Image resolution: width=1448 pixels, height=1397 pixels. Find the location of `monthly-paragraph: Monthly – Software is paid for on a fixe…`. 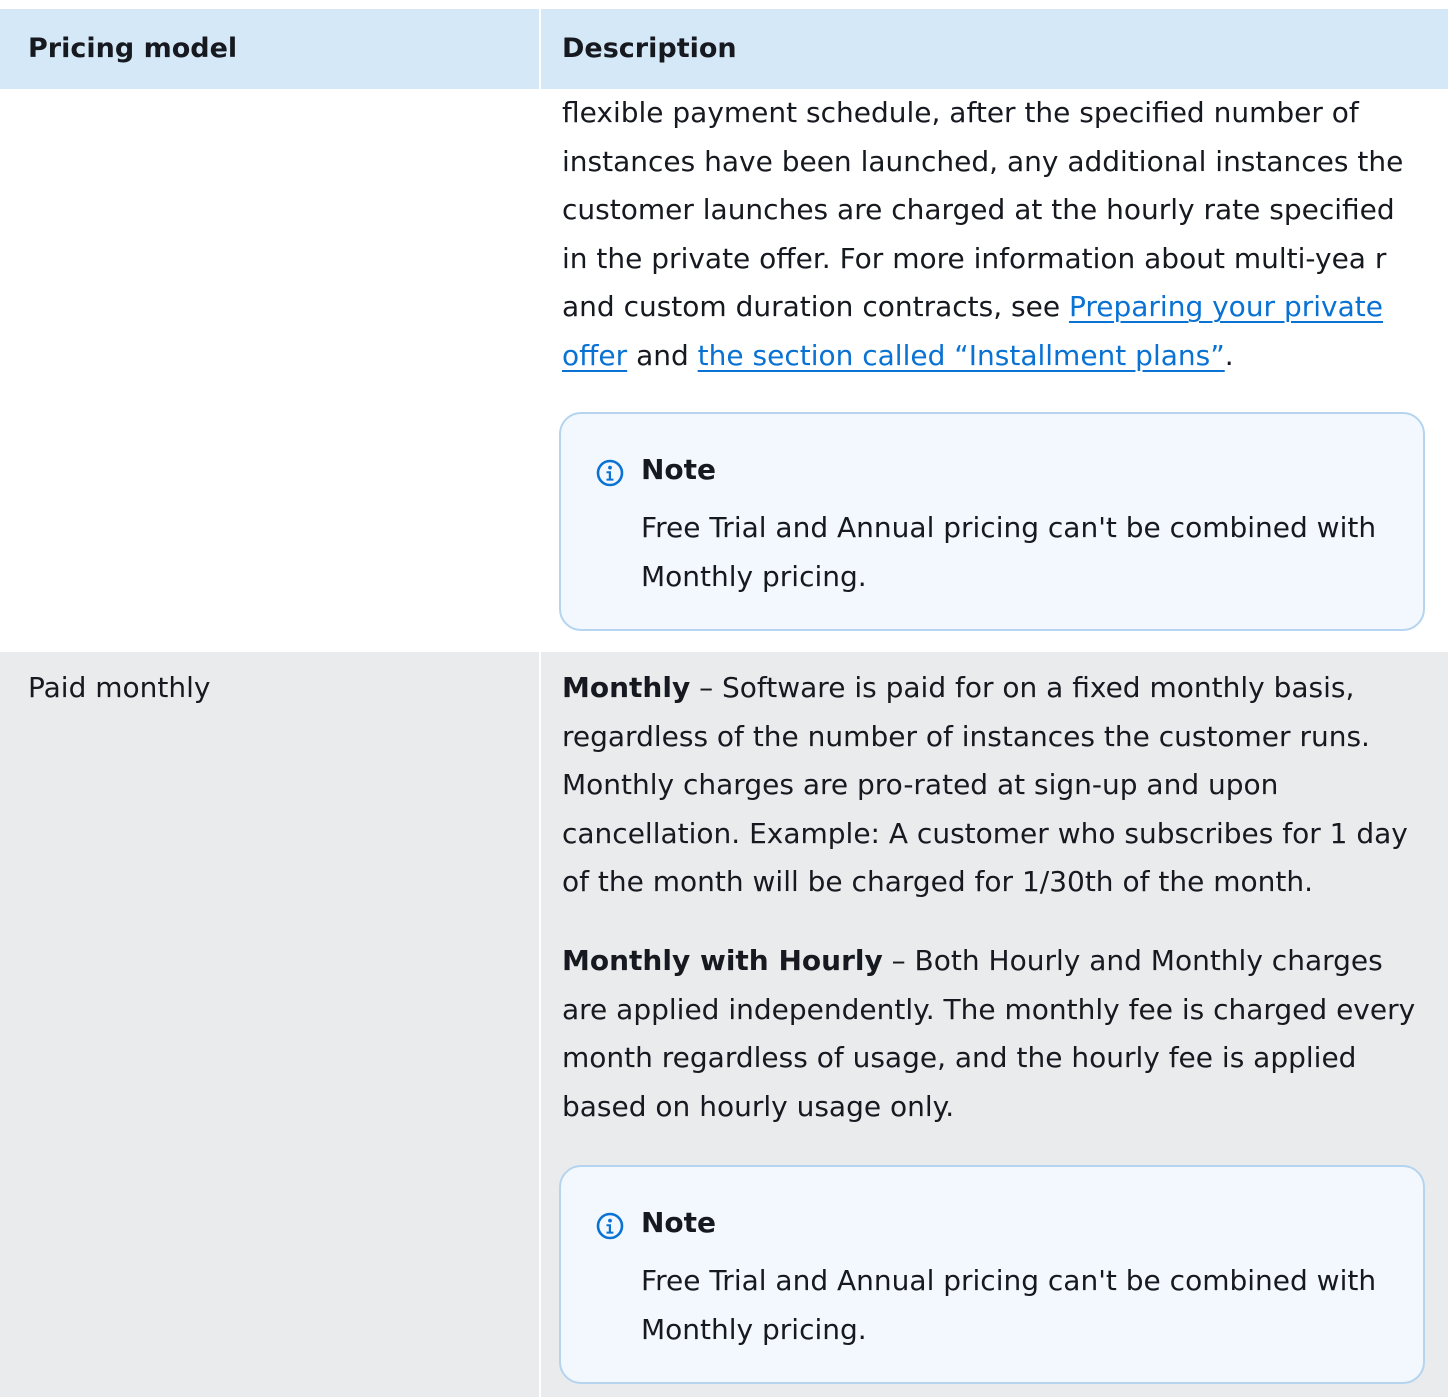

monthly-paragraph: Monthly – Software is paid for on a fixe… is located at coordinates (995, 785).